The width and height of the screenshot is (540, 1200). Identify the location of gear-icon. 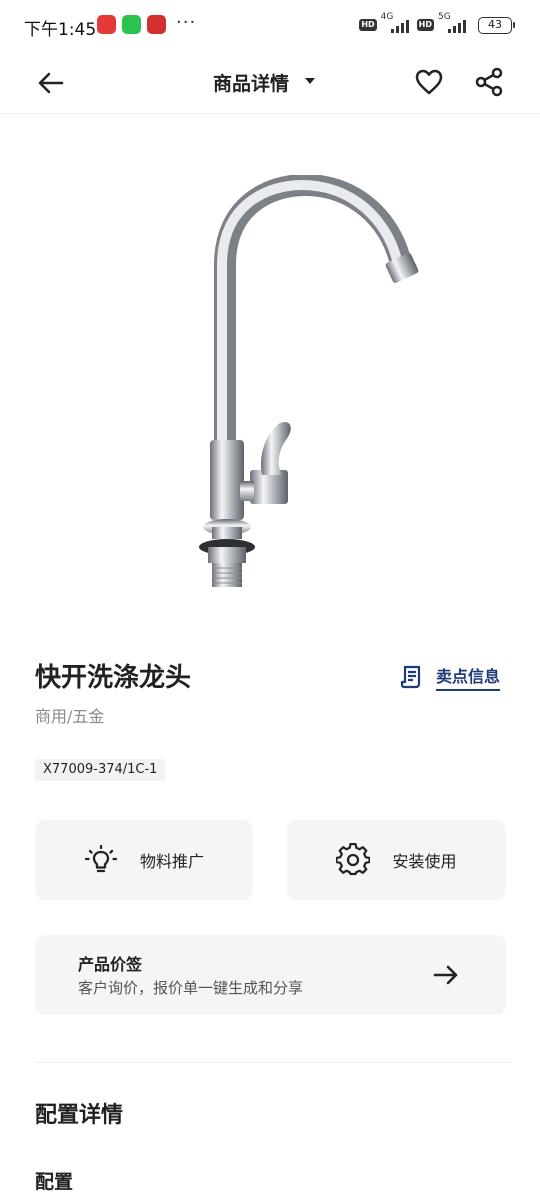
(353, 859).